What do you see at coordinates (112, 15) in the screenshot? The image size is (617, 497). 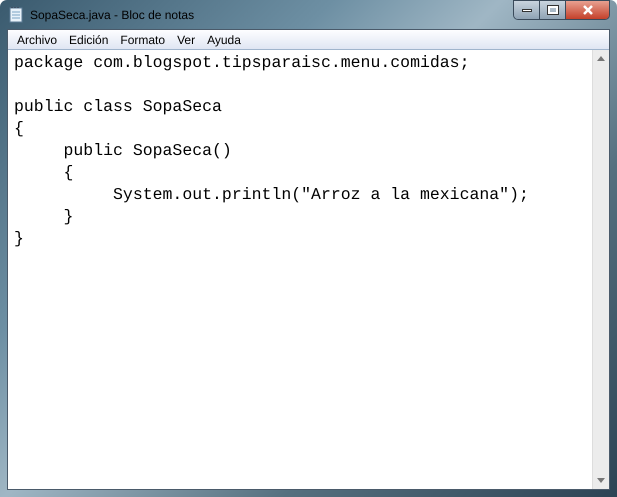 I see `window-title: SopaSeca.java - Bloc de notas` at bounding box center [112, 15].